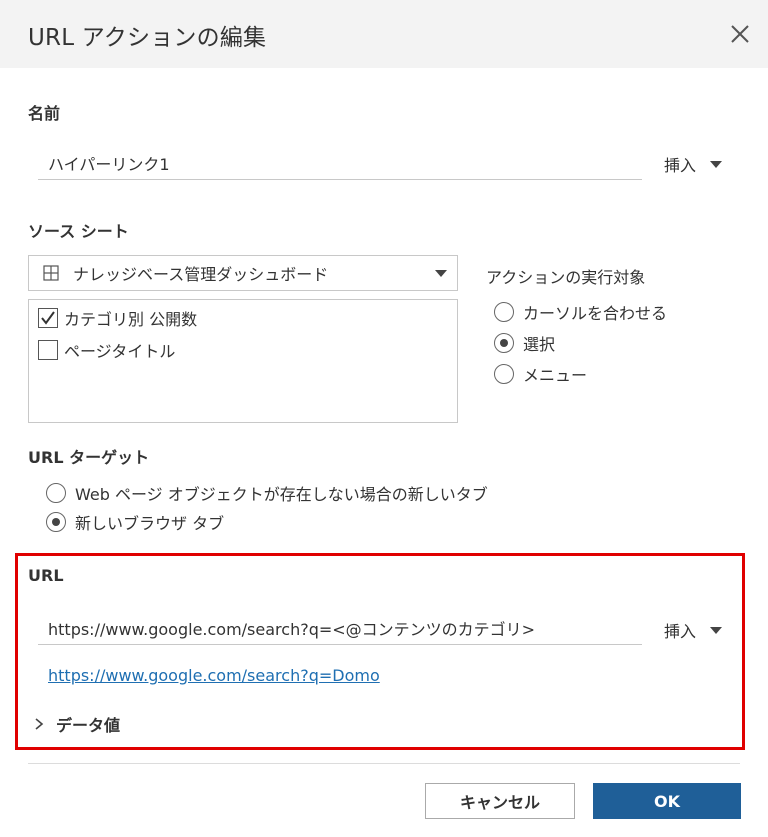 The image size is (768, 837). Describe the element at coordinates (539, 344) in the screenshot. I see `radio-label: 選択` at that location.